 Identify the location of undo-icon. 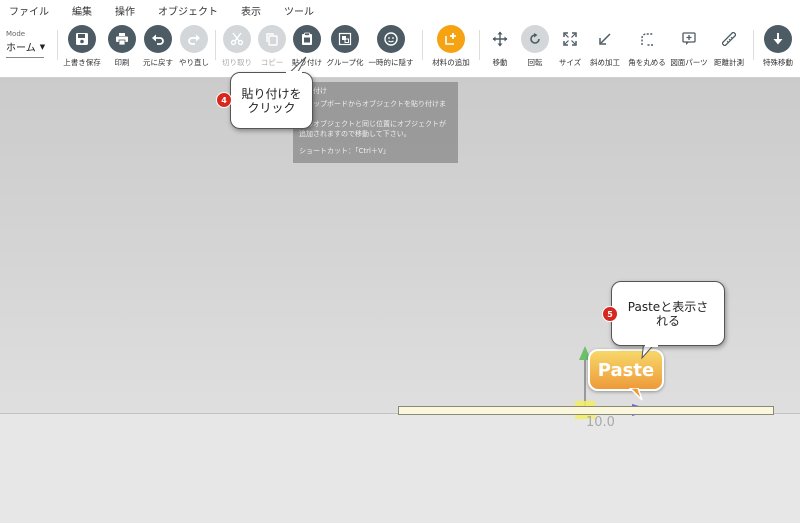
(158, 39).